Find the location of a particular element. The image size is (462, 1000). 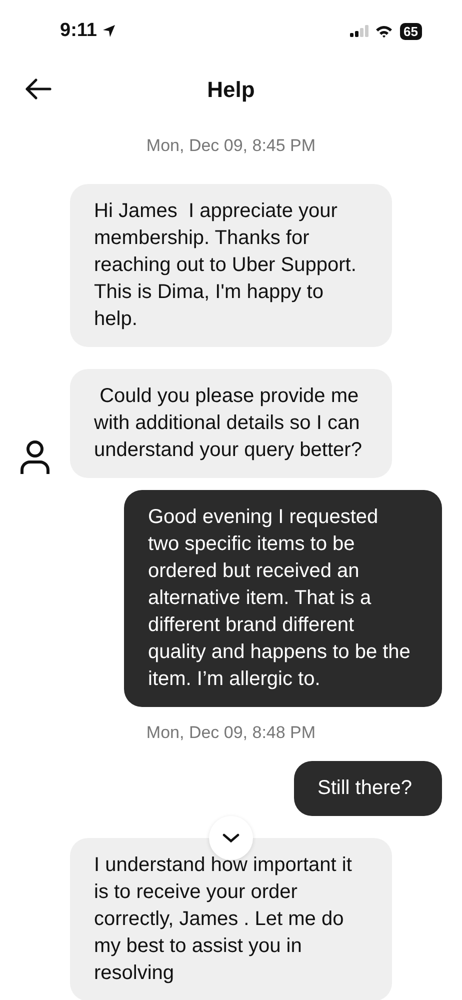

chevron-down-icon is located at coordinates (231, 838).